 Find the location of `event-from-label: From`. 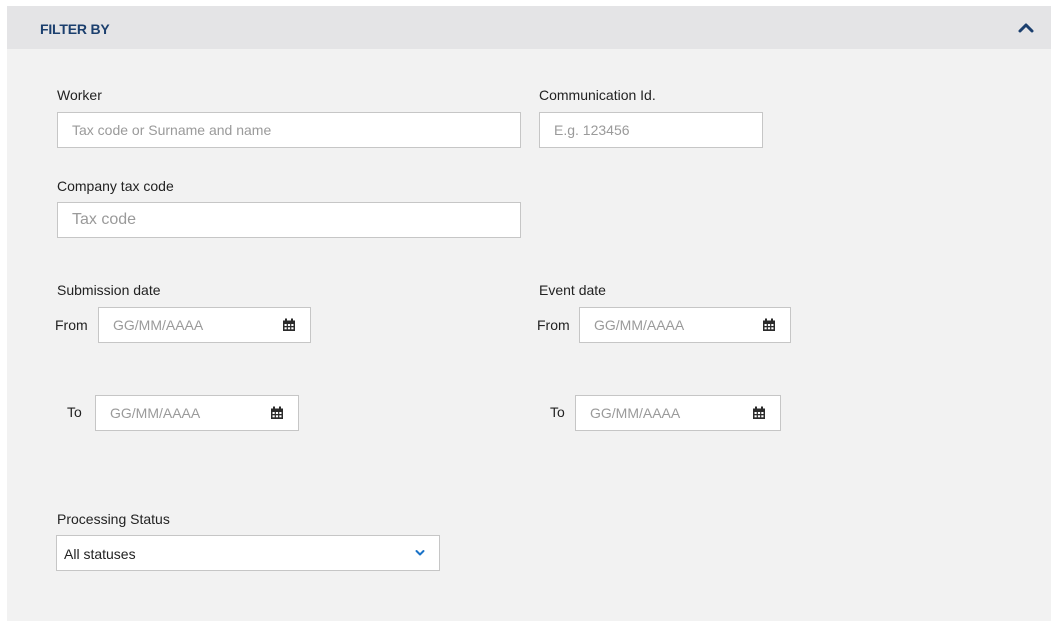

event-from-label: From is located at coordinates (553, 325).